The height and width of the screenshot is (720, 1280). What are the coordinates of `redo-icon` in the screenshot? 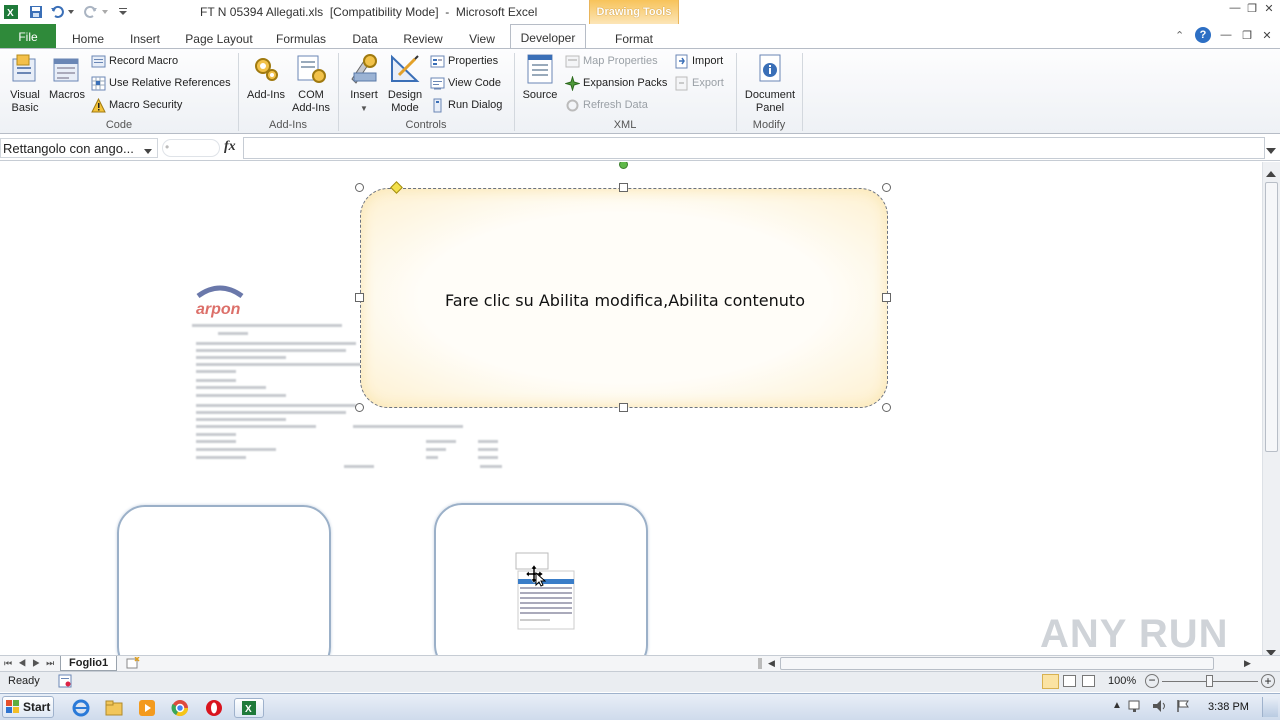 It's located at (91, 12).